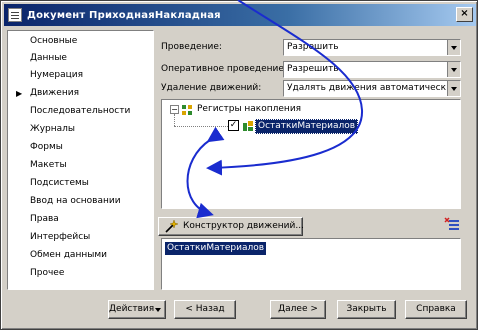  I want to click on sidebar-item-label: Основные, so click(54, 41).